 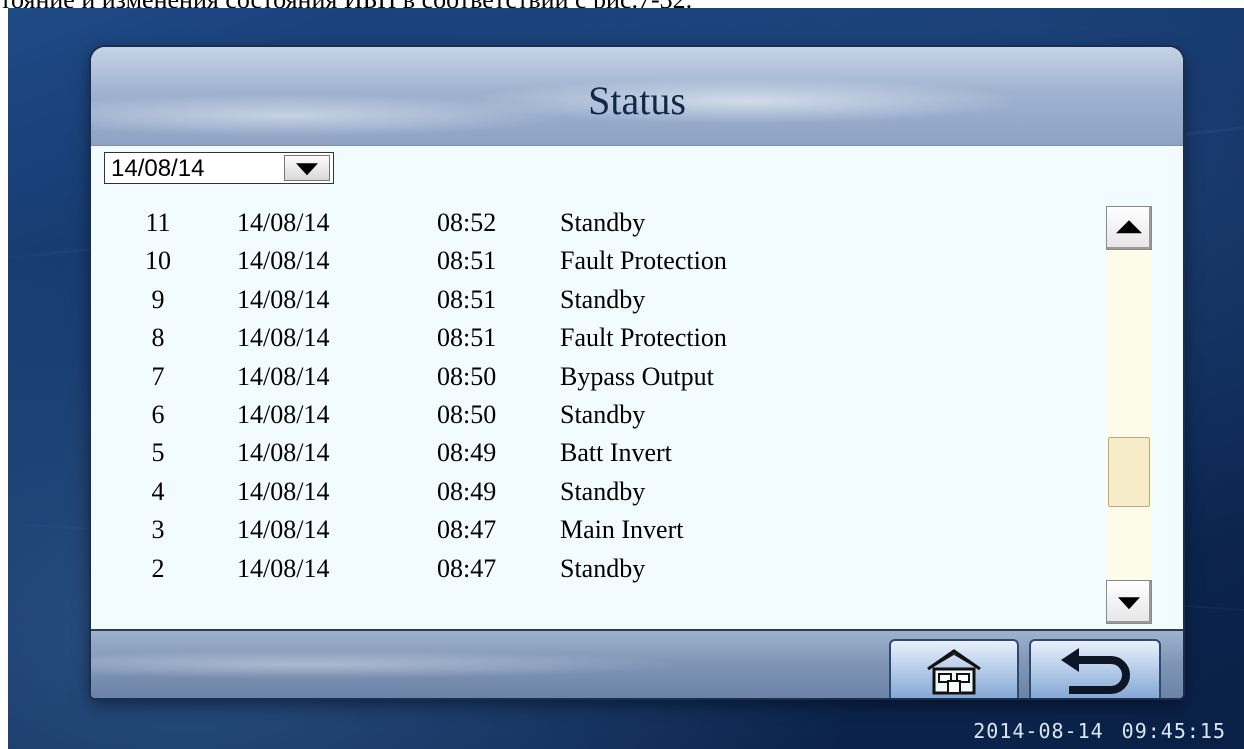 What do you see at coordinates (1129, 415) in the screenshot?
I see `scrollbar` at bounding box center [1129, 415].